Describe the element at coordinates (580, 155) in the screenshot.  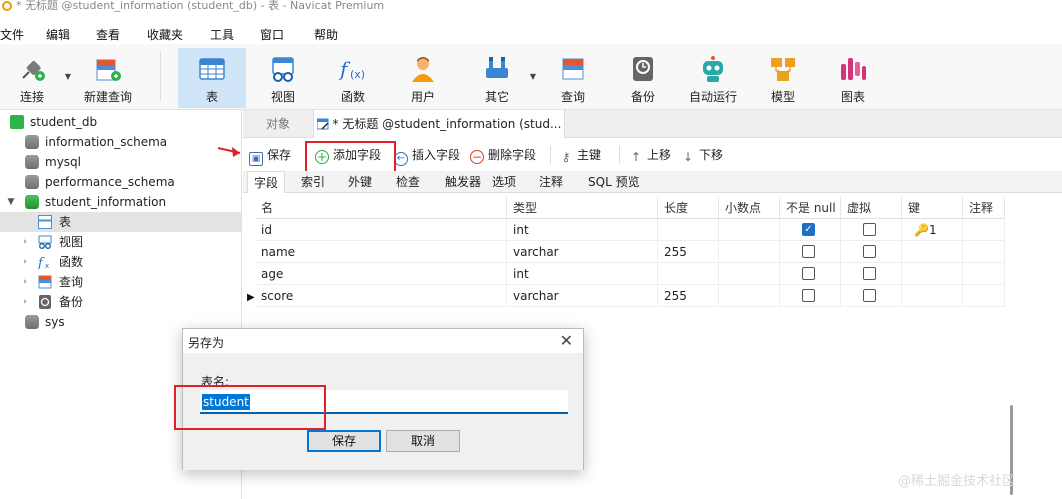
I see `primary-key-button: ⚷ 主键` at that location.